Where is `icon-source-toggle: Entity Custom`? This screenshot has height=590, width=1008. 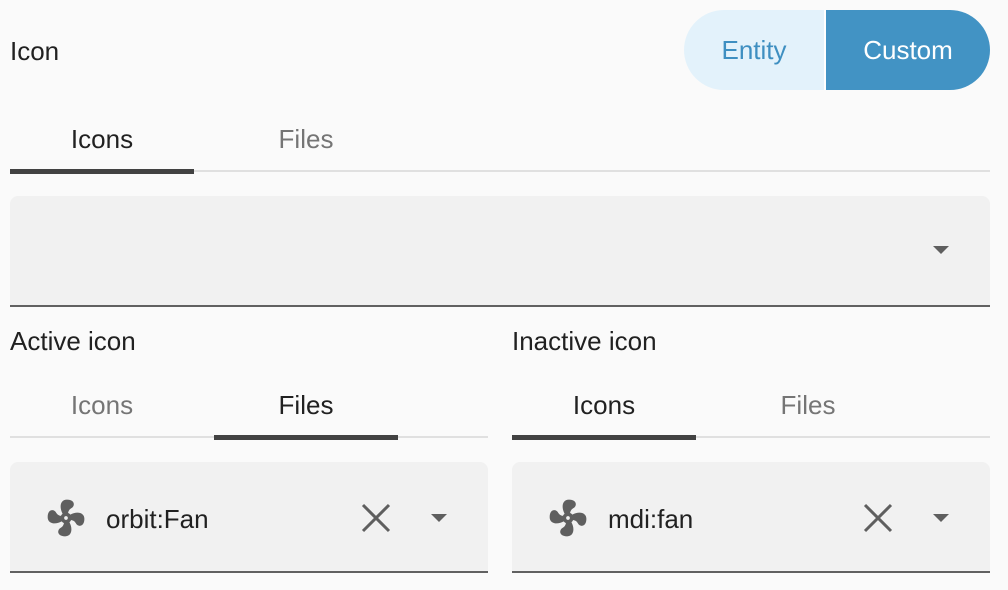 icon-source-toggle: Entity Custom is located at coordinates (837, 50).